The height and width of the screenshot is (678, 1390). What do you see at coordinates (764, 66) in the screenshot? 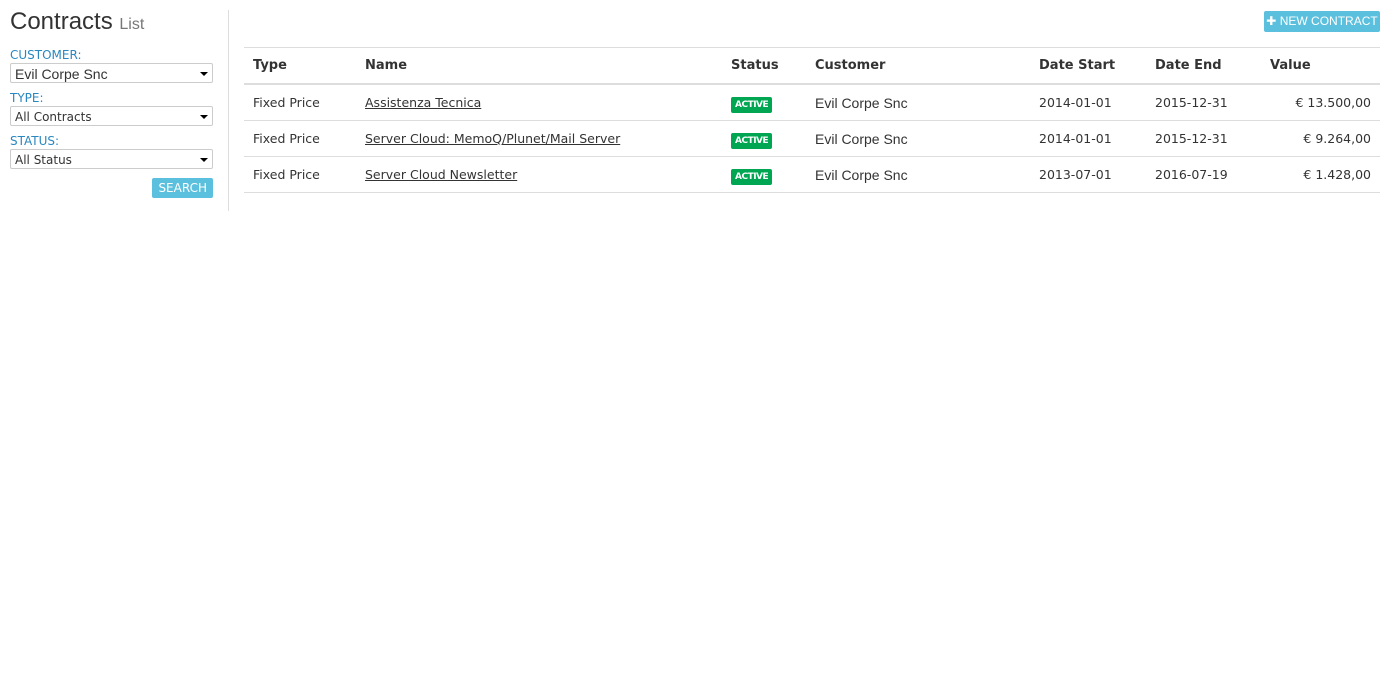
I see `col-status: Status` at bounding box center [764, 66].